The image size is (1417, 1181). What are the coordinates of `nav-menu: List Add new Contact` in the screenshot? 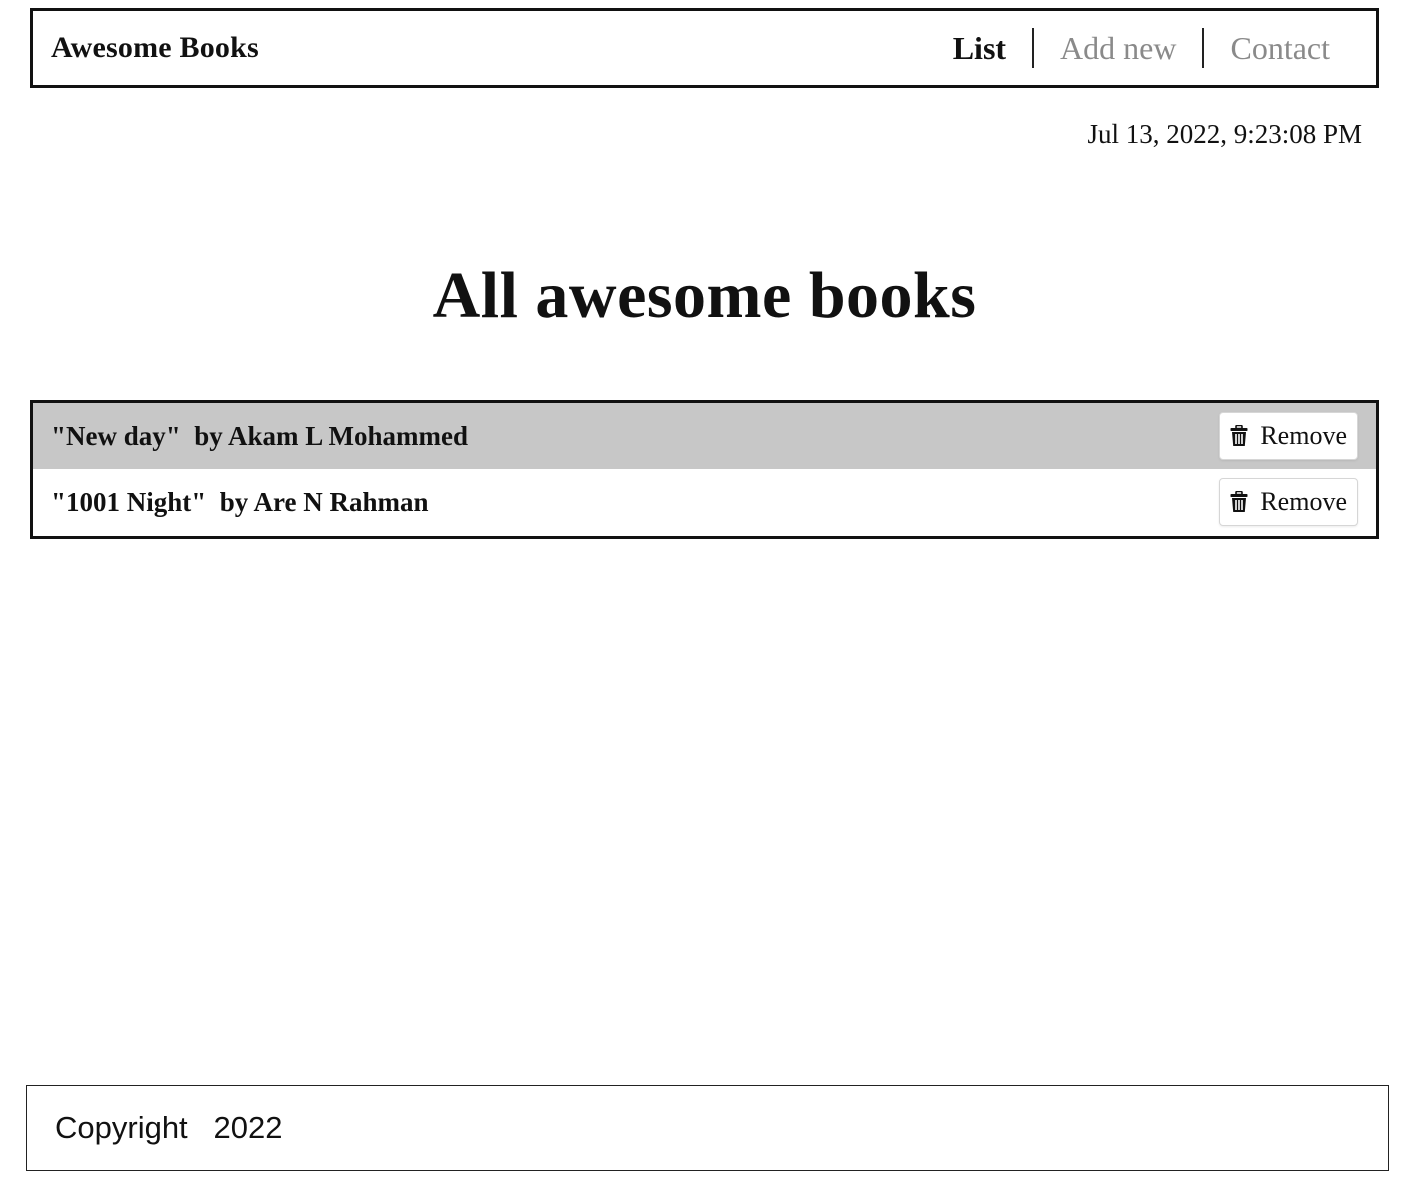 It's located at (1141, 48).